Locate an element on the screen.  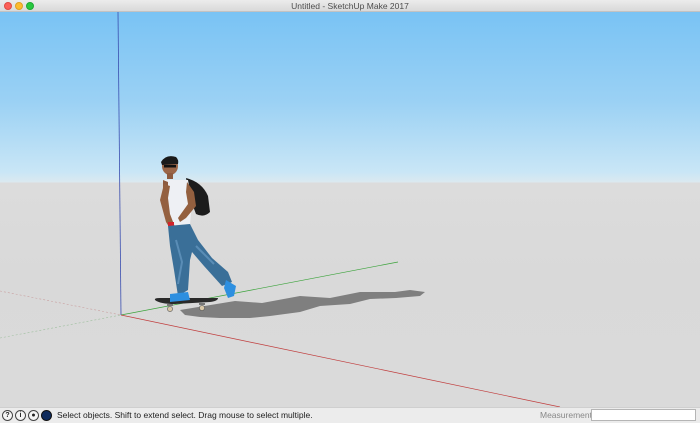
window-title: Untitled - SketchUp Make 2017 is located at coordinates (350, 6).